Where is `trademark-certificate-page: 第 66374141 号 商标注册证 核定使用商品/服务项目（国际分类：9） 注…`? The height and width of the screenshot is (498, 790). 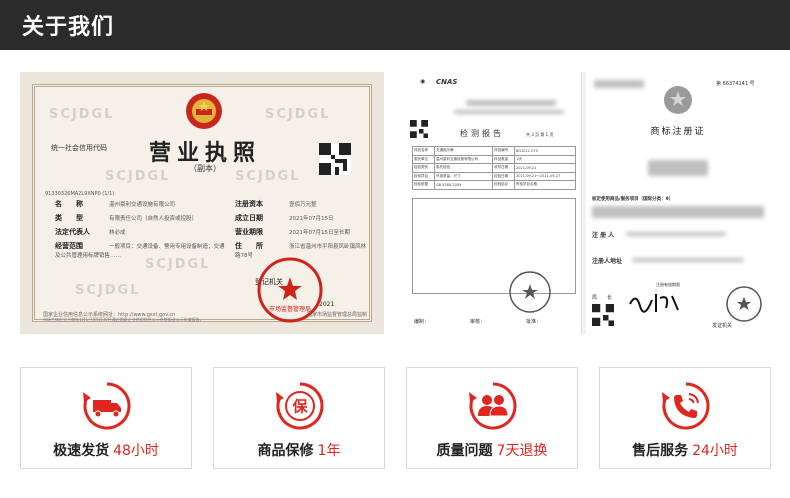
trademark-certificate-page: 第 66374141 号 商标注册证 核定使用商品/服务项目（国际分类：9） 注… is located at coordinates (678, 203).